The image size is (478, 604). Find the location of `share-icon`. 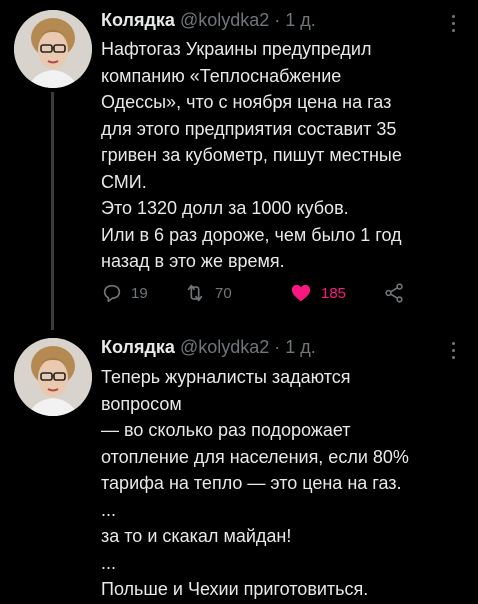

share-icon is located at coordinates (394, 293).